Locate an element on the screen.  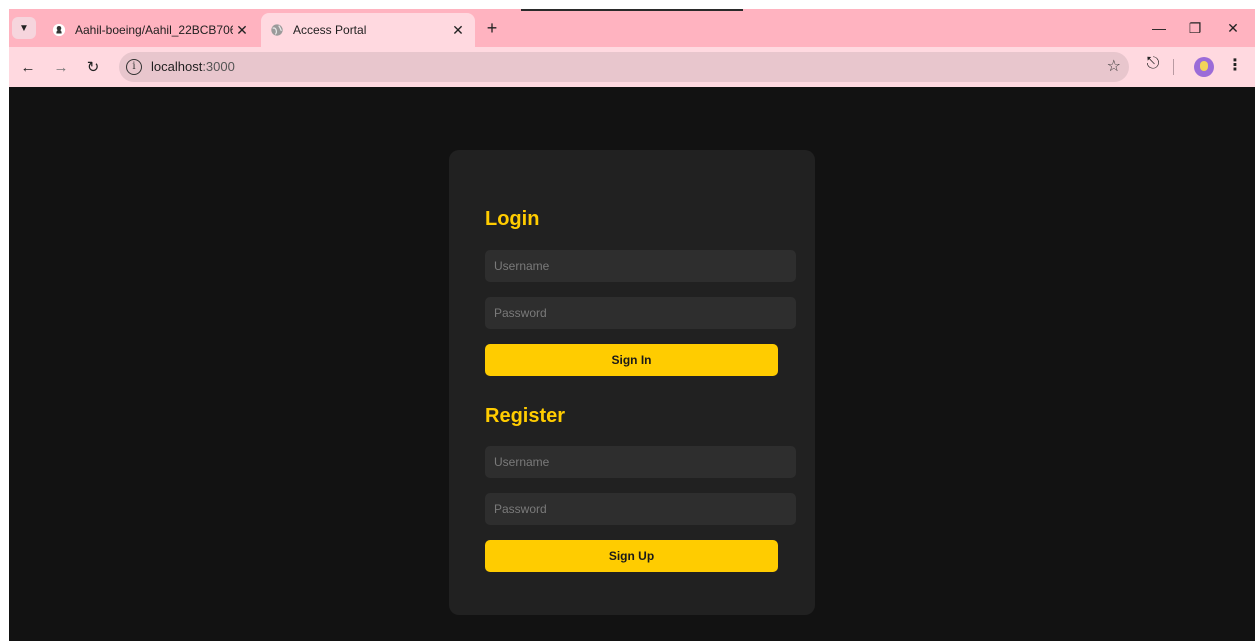
login-username-field is located at coordinates (640, 266).